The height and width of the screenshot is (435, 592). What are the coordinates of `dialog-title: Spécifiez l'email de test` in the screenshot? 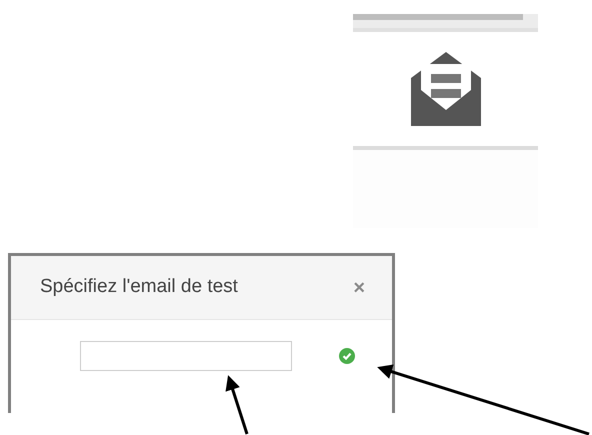 It's located at (139, 287).